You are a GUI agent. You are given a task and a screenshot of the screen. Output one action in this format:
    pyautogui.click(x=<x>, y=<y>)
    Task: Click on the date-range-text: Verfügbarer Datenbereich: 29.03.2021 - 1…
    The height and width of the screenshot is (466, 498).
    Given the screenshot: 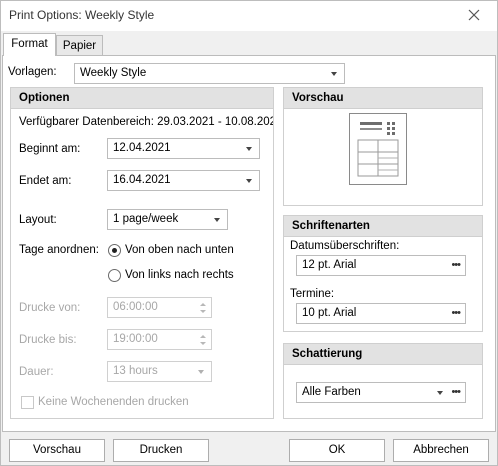 What is the action you would take?
    pyautogui.click(x=146, y=122)
    